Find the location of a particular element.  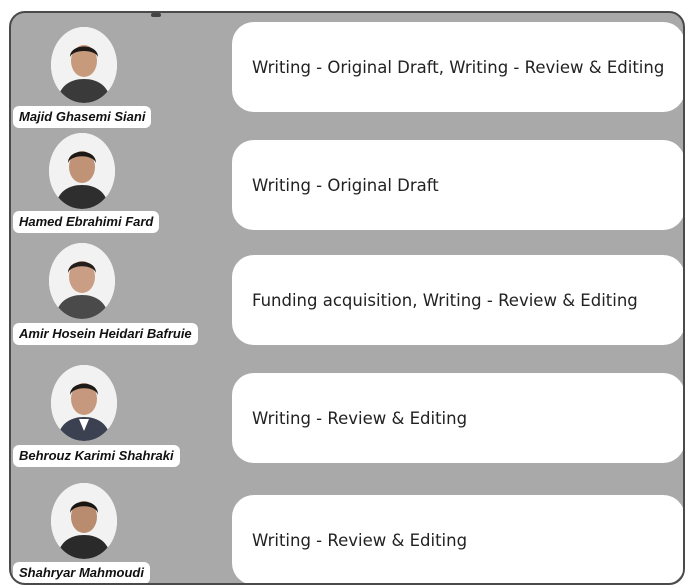

contributor-name: Majid Ghasemi Siani is located at coordinates (82, 117).